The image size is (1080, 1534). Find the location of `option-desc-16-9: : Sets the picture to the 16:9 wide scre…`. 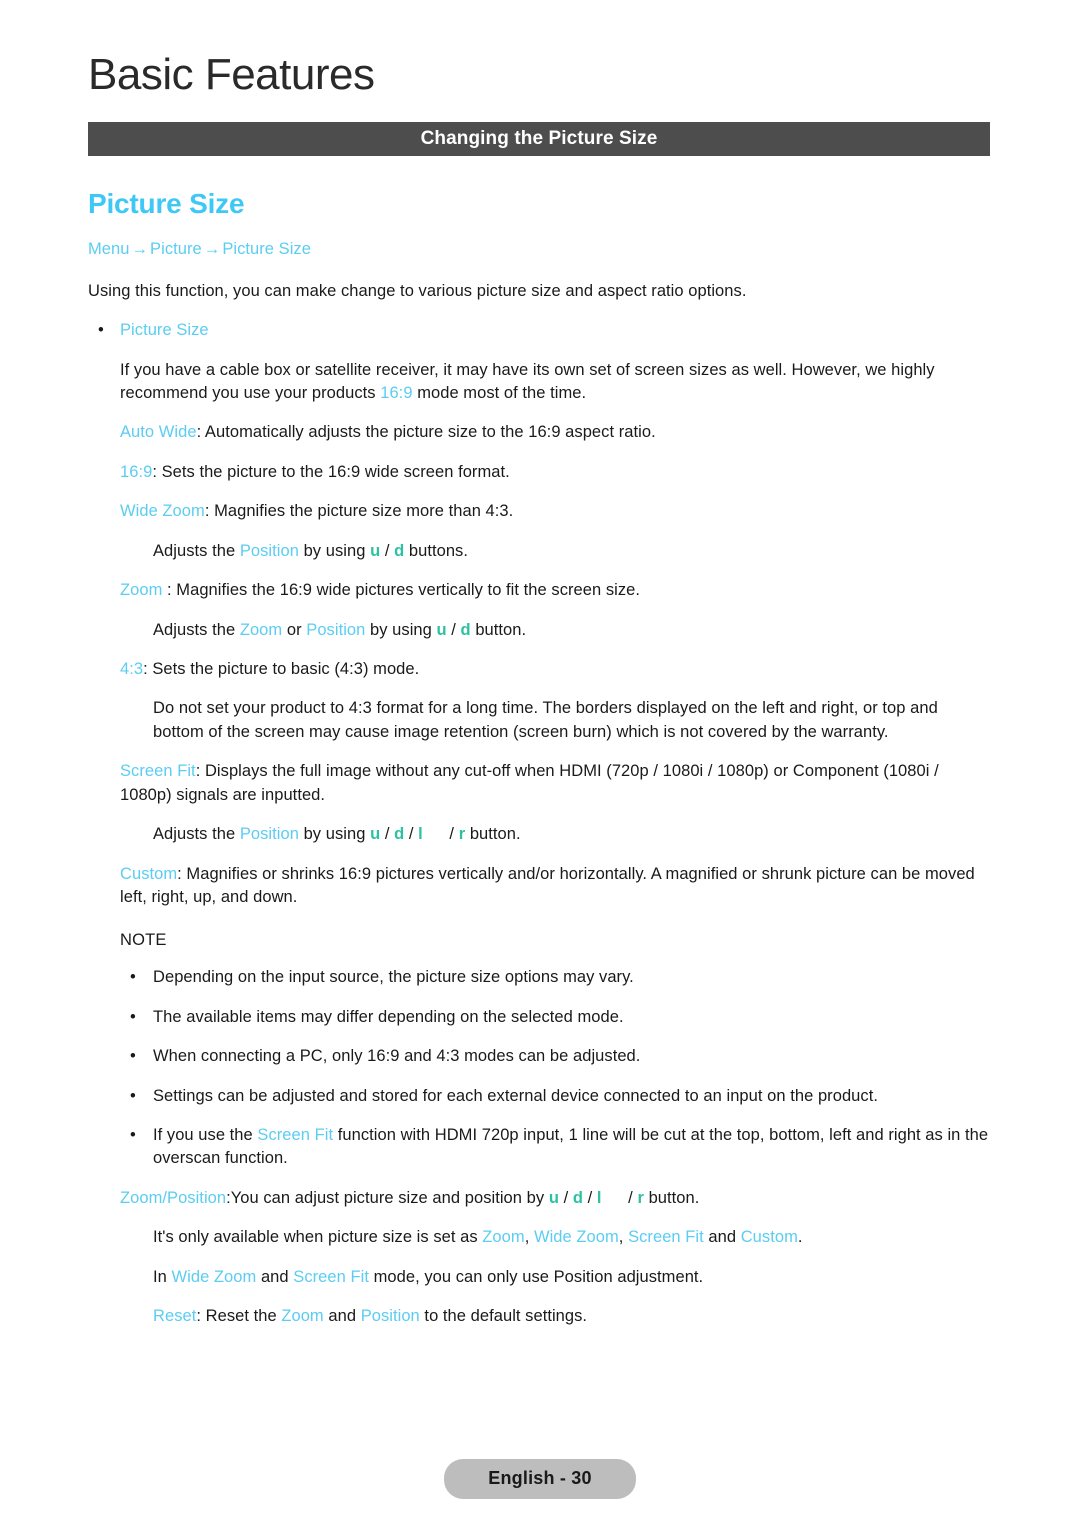

option-desc-16-9: : Sets the picture to the 16:9 wide scre… is located at coordinates (331, 471).